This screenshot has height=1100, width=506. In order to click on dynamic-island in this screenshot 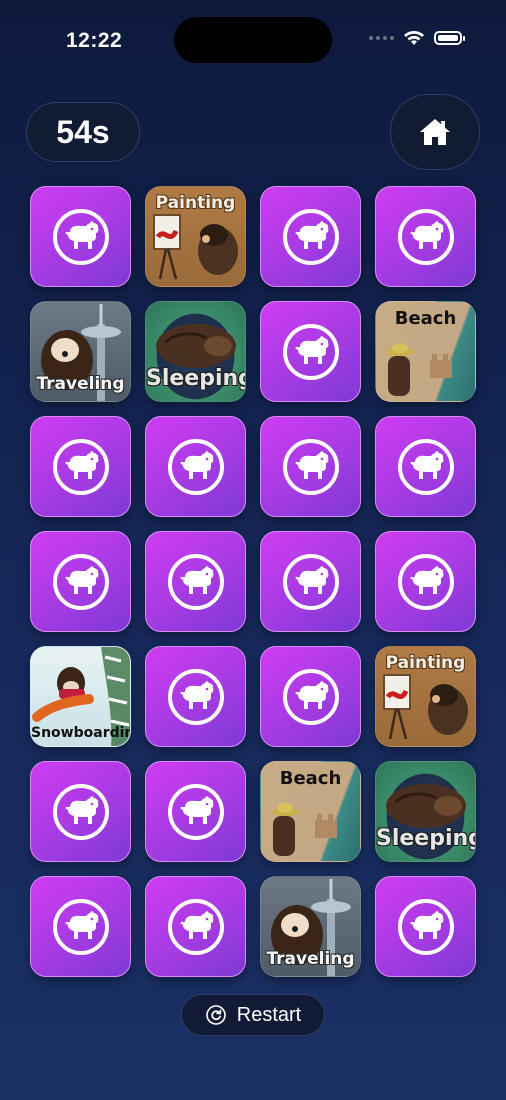, I will do `click(253, 40)`.